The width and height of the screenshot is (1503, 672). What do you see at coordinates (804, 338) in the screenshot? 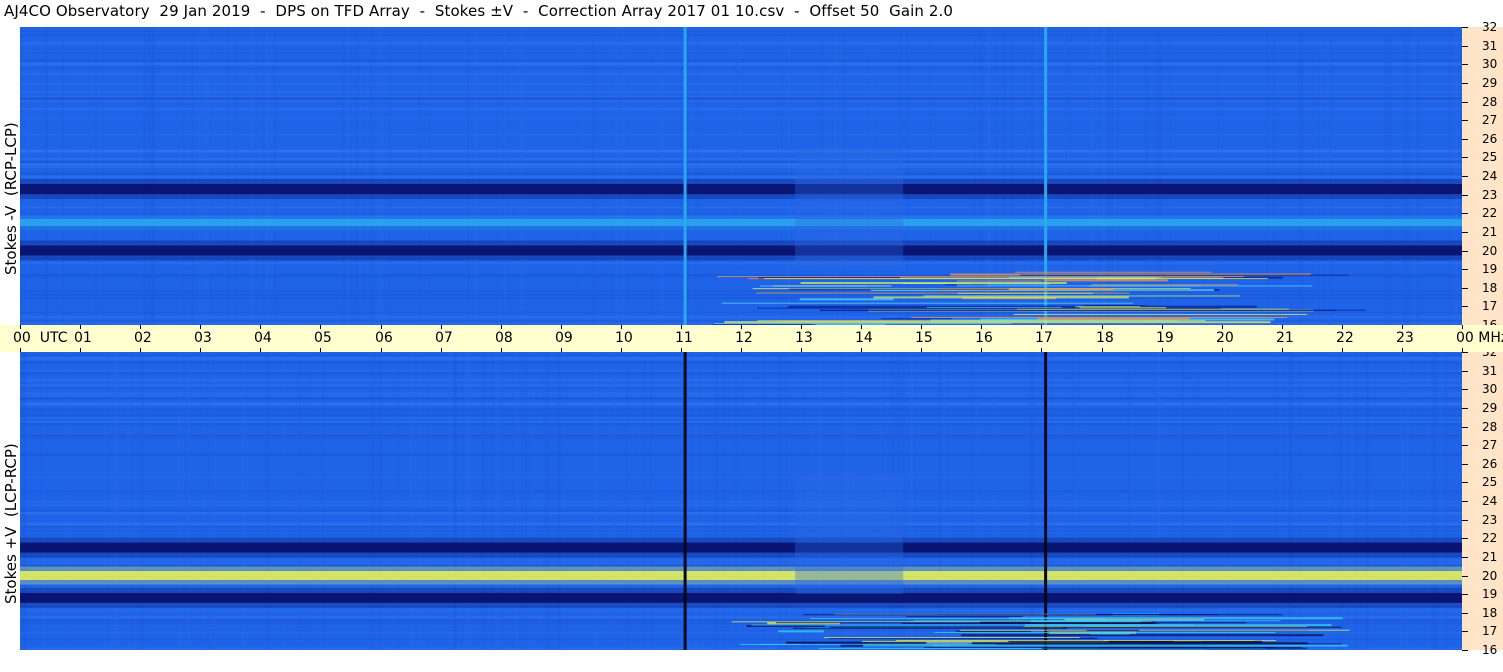
I see `time-tick-label: 13` at bounding box center [804, 338].